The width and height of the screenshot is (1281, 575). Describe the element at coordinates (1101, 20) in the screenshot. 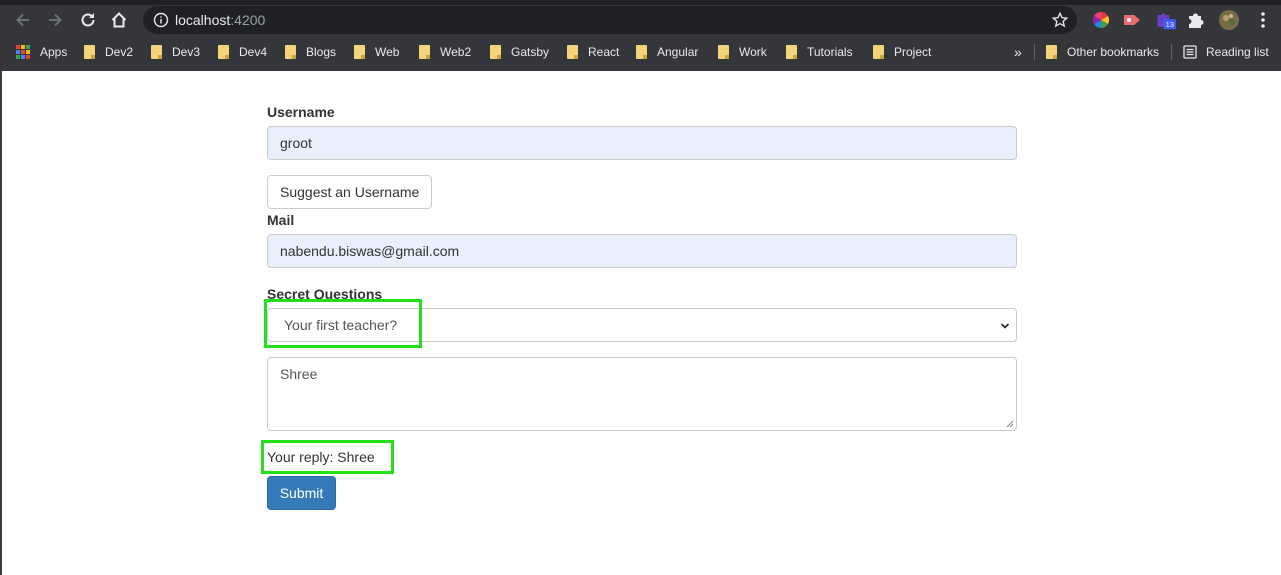

I see `color-wheel-extension-icon` at that location.